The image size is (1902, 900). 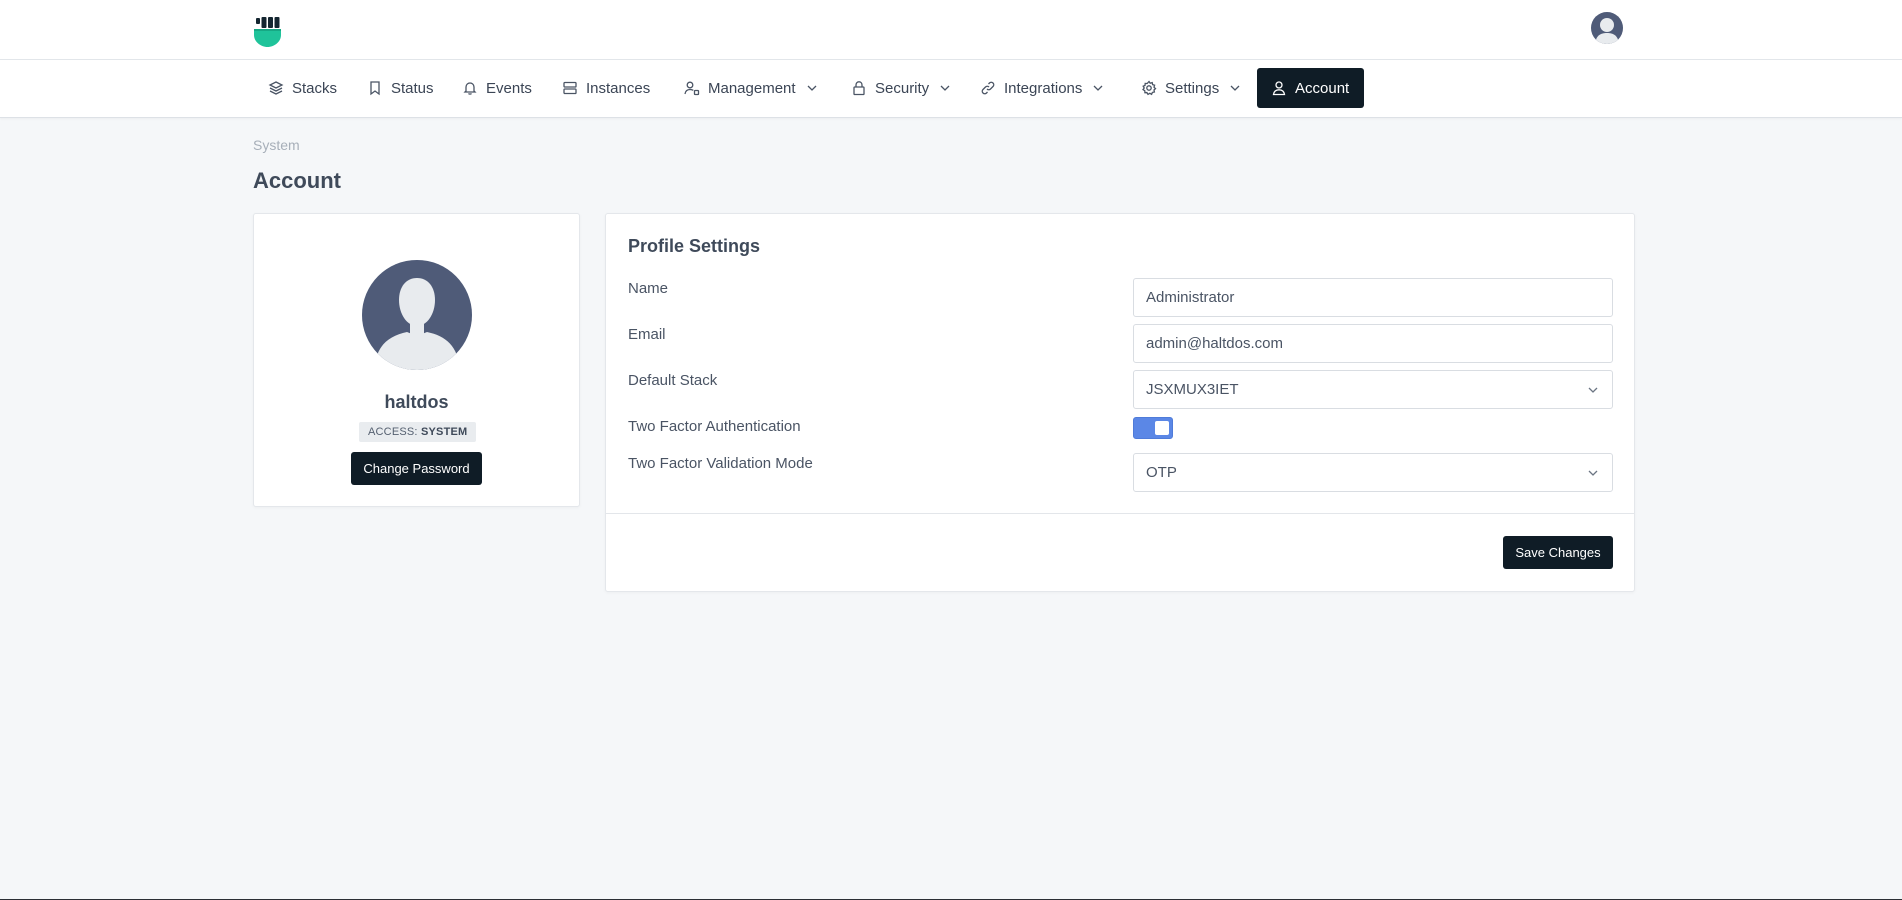 I want to click on access-level-badge: ACCESS: SYSTEM, so click(x=418, y=432).